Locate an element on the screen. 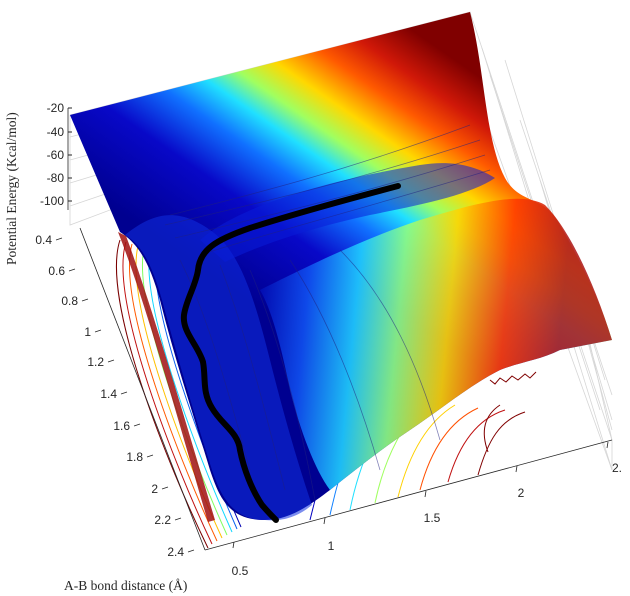 The image size is (630, 596). y-tick-label: 2 is located at coordinates (154, 489).